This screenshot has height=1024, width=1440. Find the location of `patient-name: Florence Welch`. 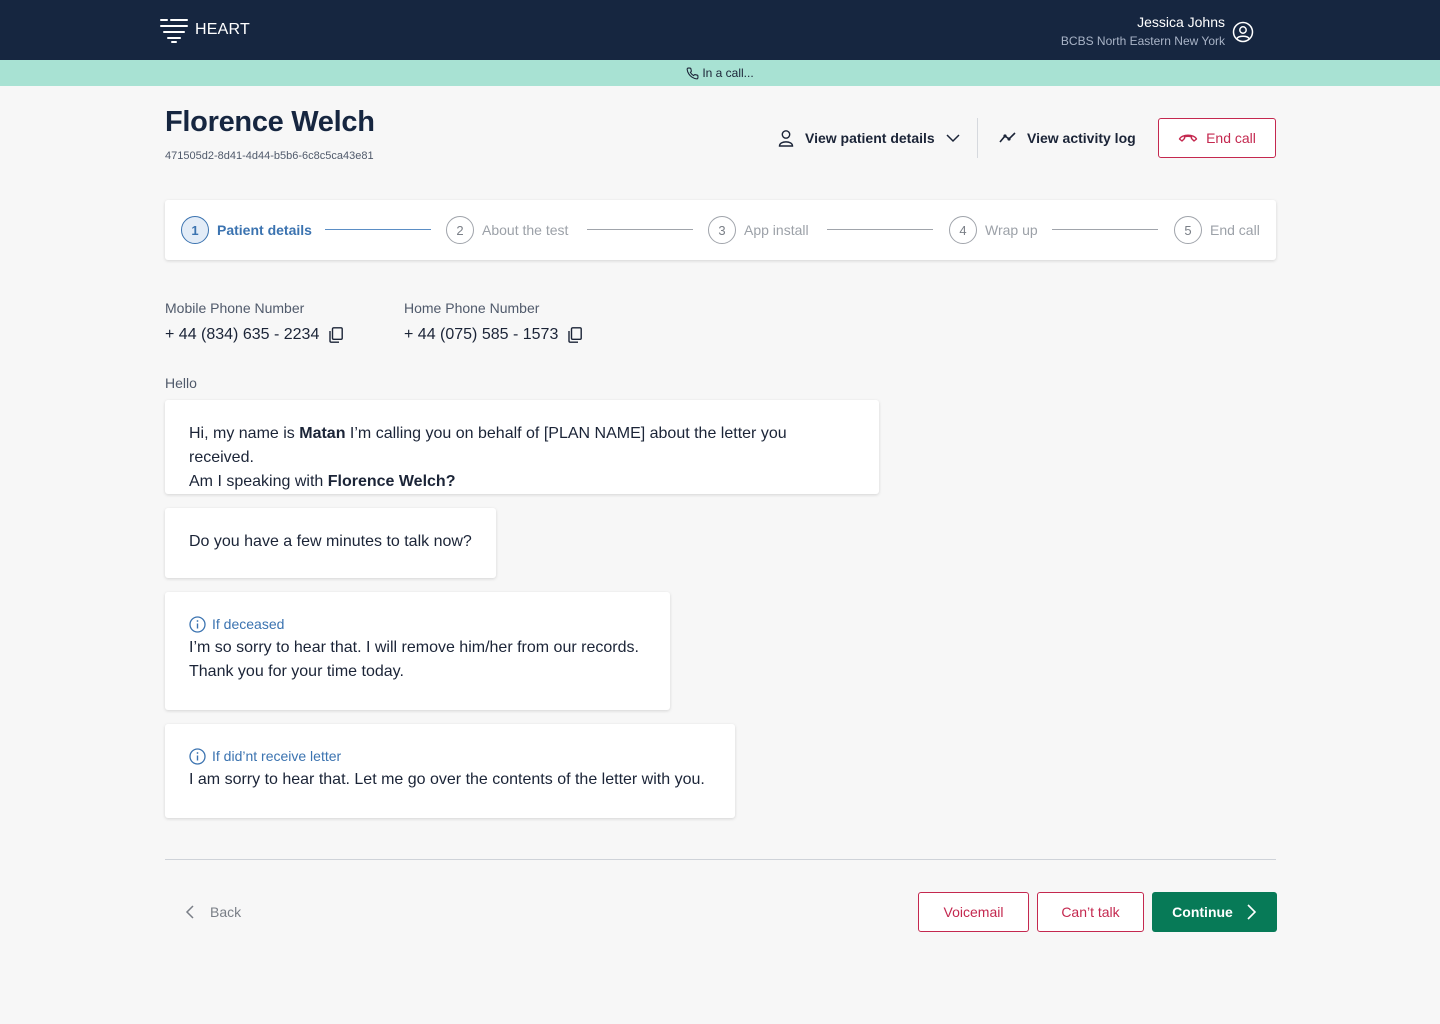

patient-name: Florence Welch is located at coordinates (270, 122).